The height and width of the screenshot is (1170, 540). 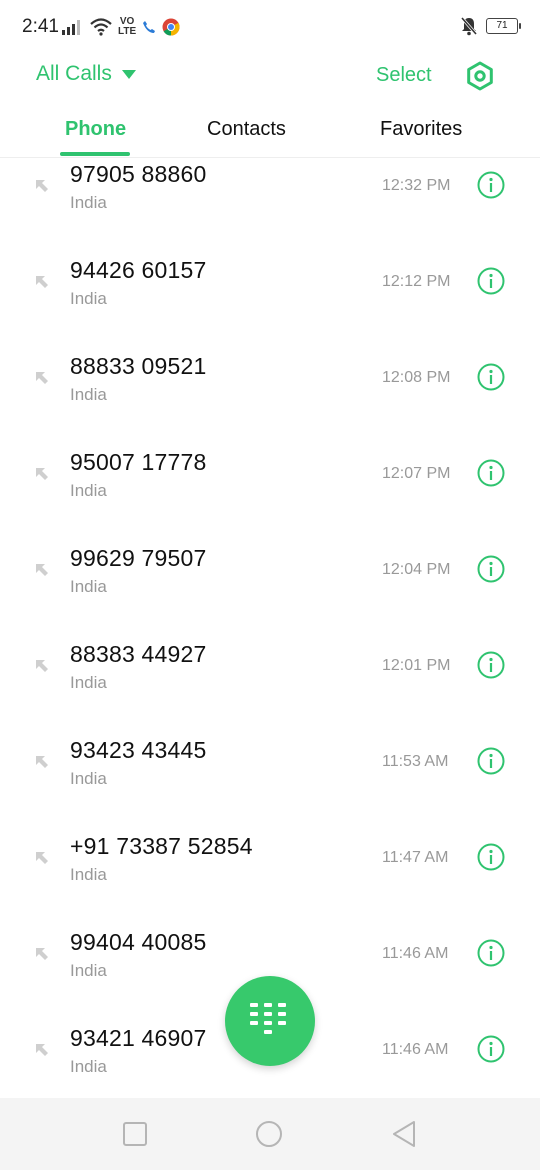 What do you see at coordinates (101, 27) in the screenshot?
I see `wifi-icon` at bounding box center [101, 27].